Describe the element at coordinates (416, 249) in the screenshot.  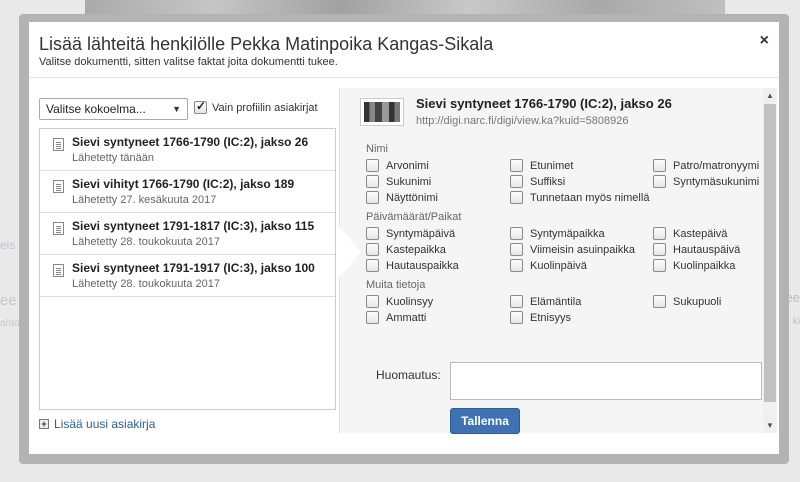
I see `fact-label: Kastepaikka` at that location.